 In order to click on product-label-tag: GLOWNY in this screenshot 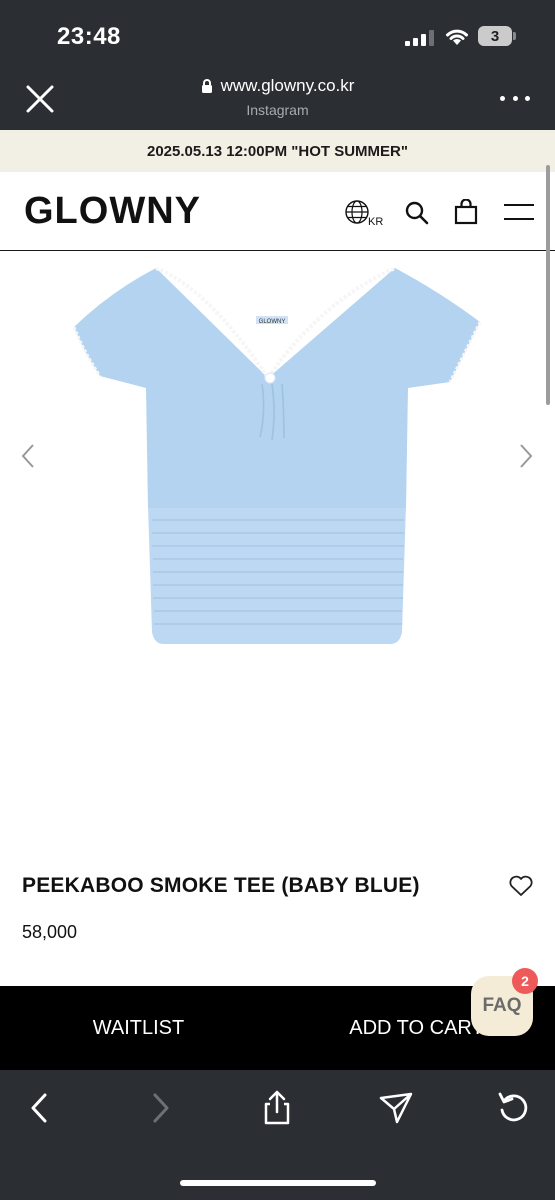, I will do `click(272, 322)`.